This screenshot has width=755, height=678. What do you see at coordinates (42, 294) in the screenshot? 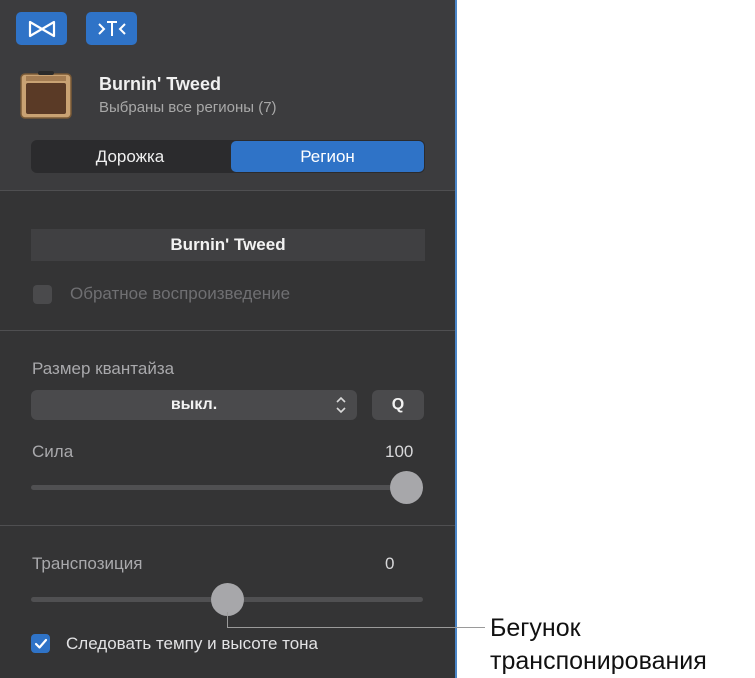
I see `reverse-checkbox` at bounding box center [42, 294].